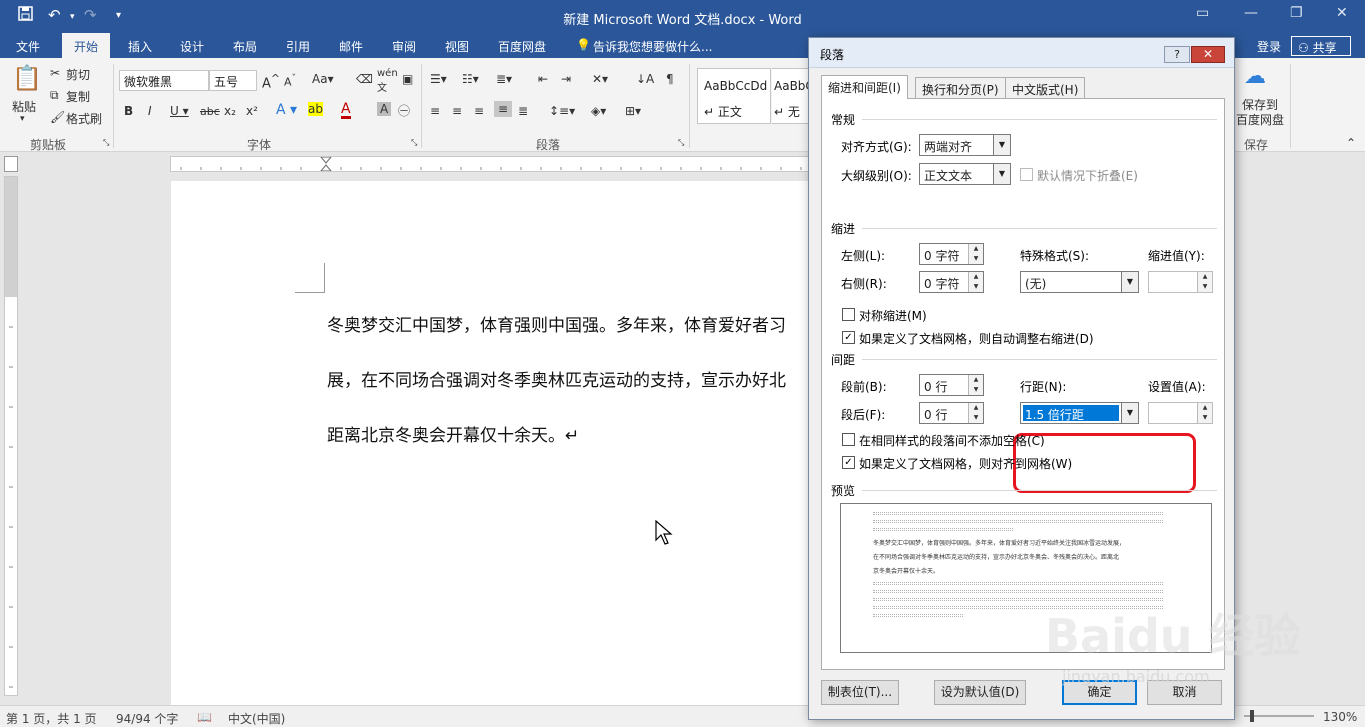 Image resolution: width=1365 pixels, height=727 pixels. Describe the element at coordinates (179, 111) in the screenshot. I see `underline-icon: U ▾` at that location.